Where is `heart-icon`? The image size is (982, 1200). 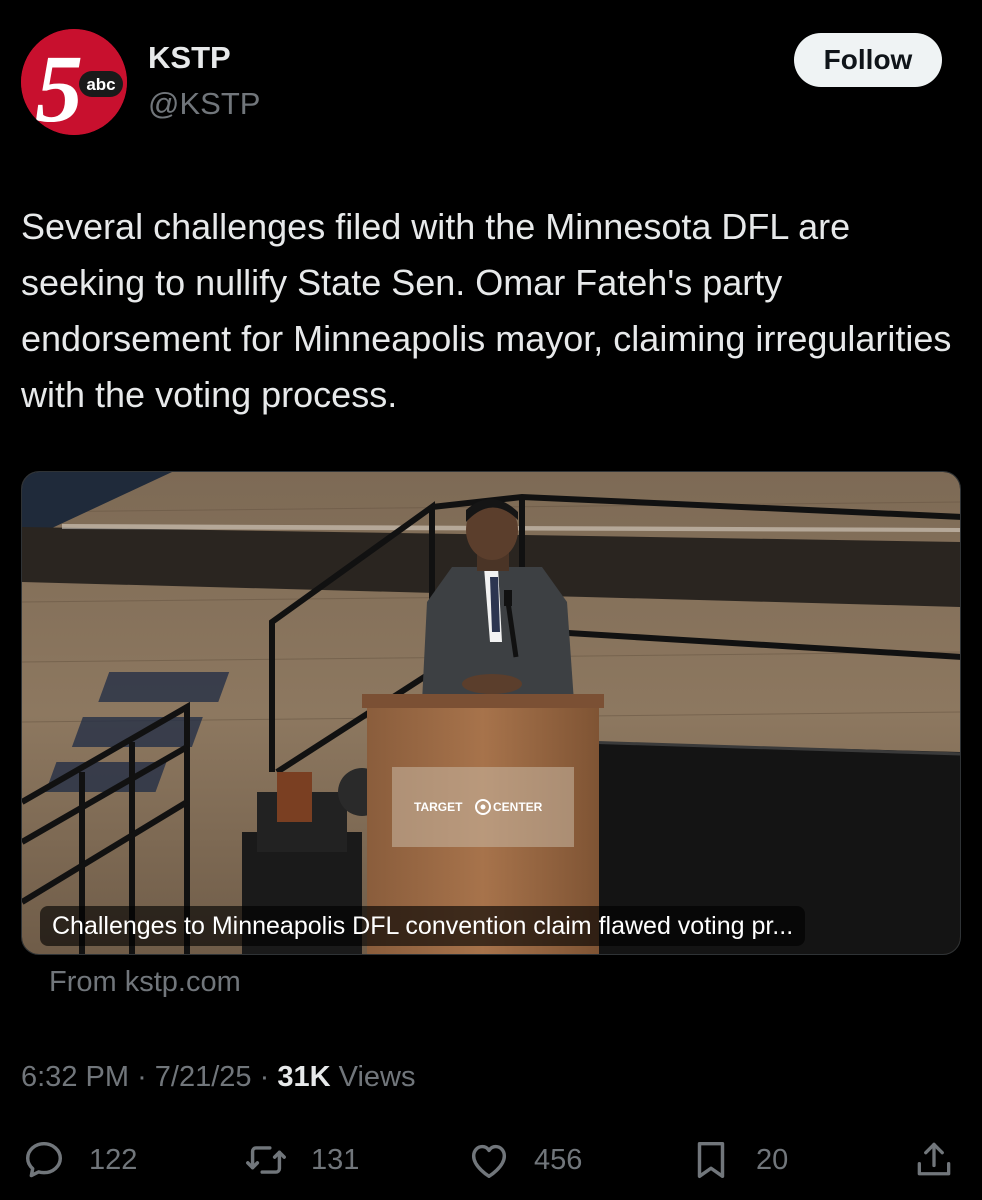
heart-icon is located at coordinates (489, 1161).